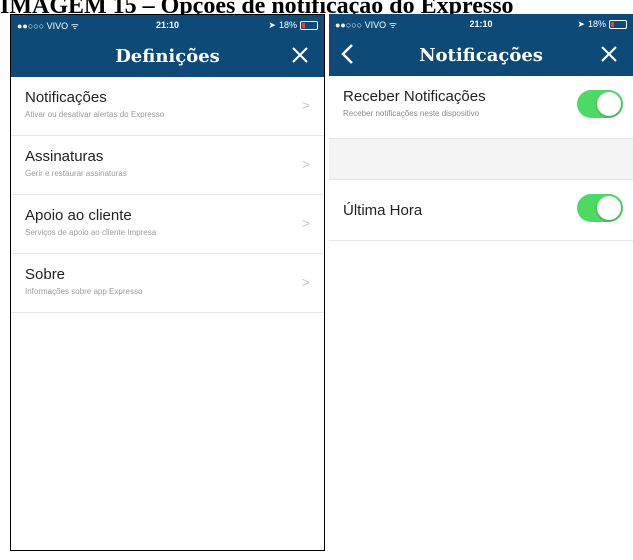 This screenshot has height=560, width=633. What do you see at coordinates (414, 96) in the screenshot?
I see `setting-label: Receber Notificações` at bounding box center [414, 96].